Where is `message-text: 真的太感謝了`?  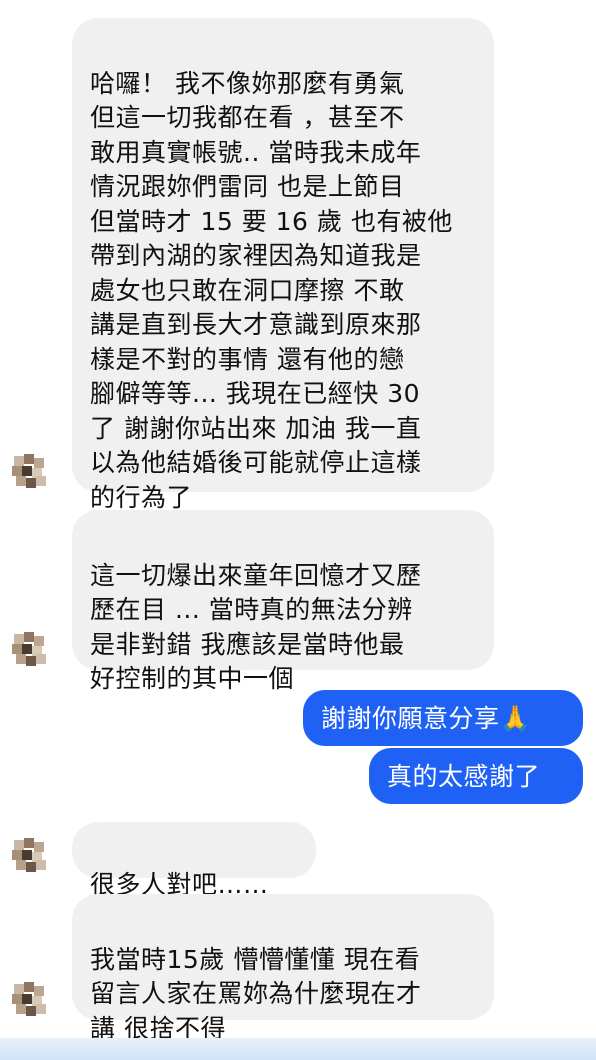
message-text: 真的太感謝了 is located at coordinates (464, 776).